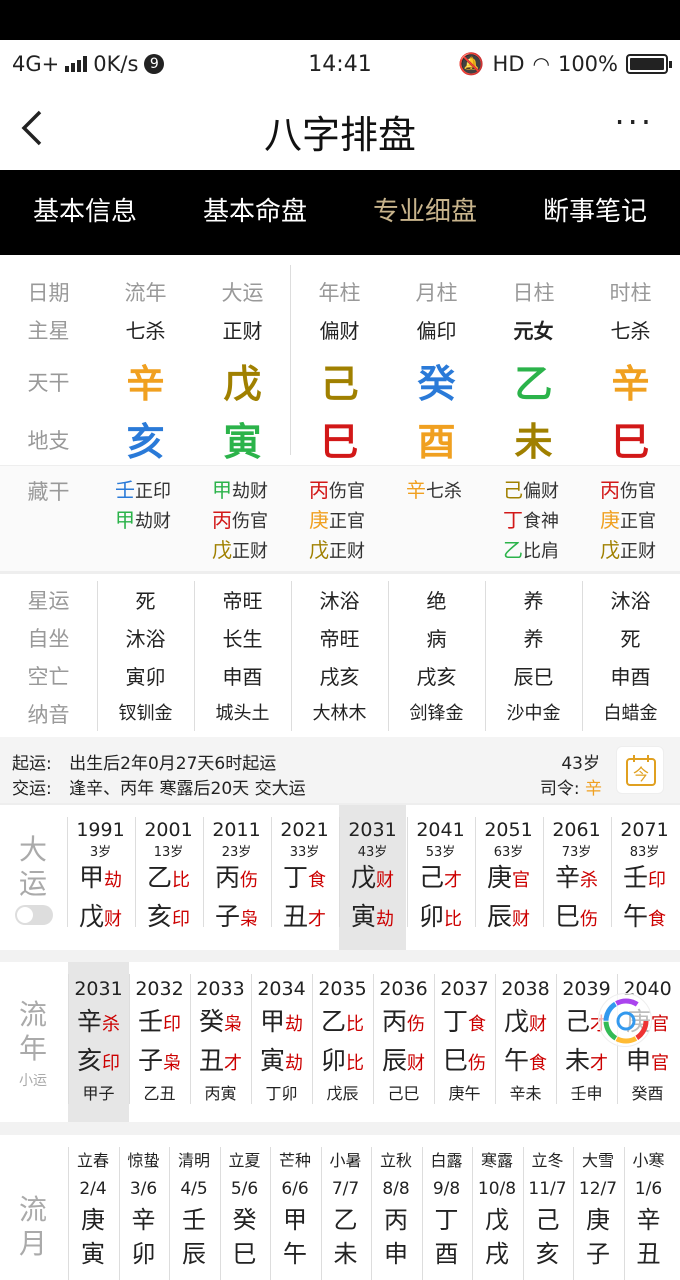  What do you see at coordinates (630, 677) in the screenshot?
I see `star-cell: 申酉` at bounding box center [630, 677].